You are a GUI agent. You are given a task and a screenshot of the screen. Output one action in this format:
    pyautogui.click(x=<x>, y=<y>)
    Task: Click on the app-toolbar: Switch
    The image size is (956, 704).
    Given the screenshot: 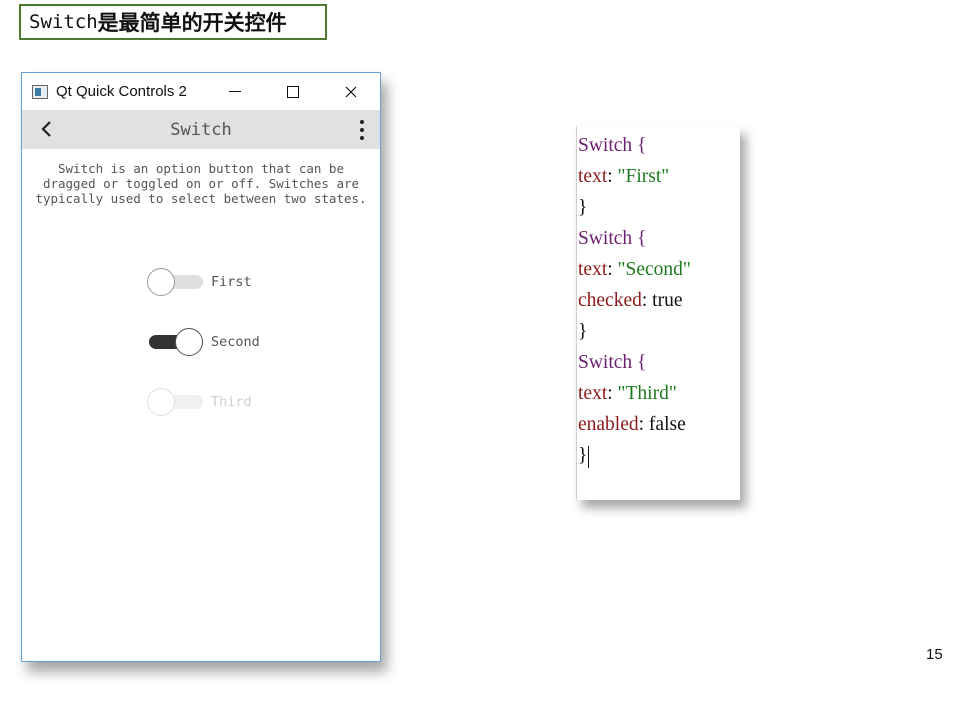 What is the action you would take?
    pyautogui.click(x=201, y=129)
    